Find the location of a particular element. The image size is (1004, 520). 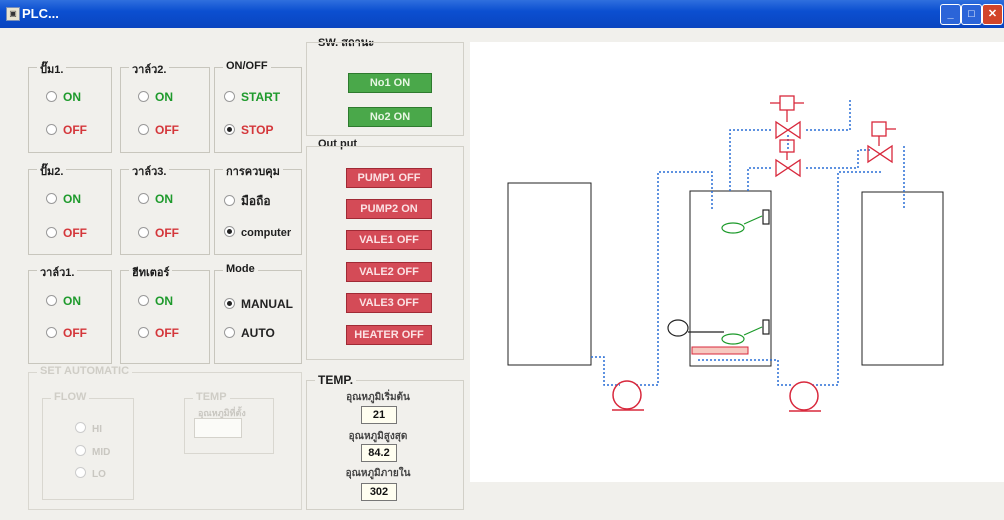

set-temp-caption: TEMP is located at coordinates (211, 397).